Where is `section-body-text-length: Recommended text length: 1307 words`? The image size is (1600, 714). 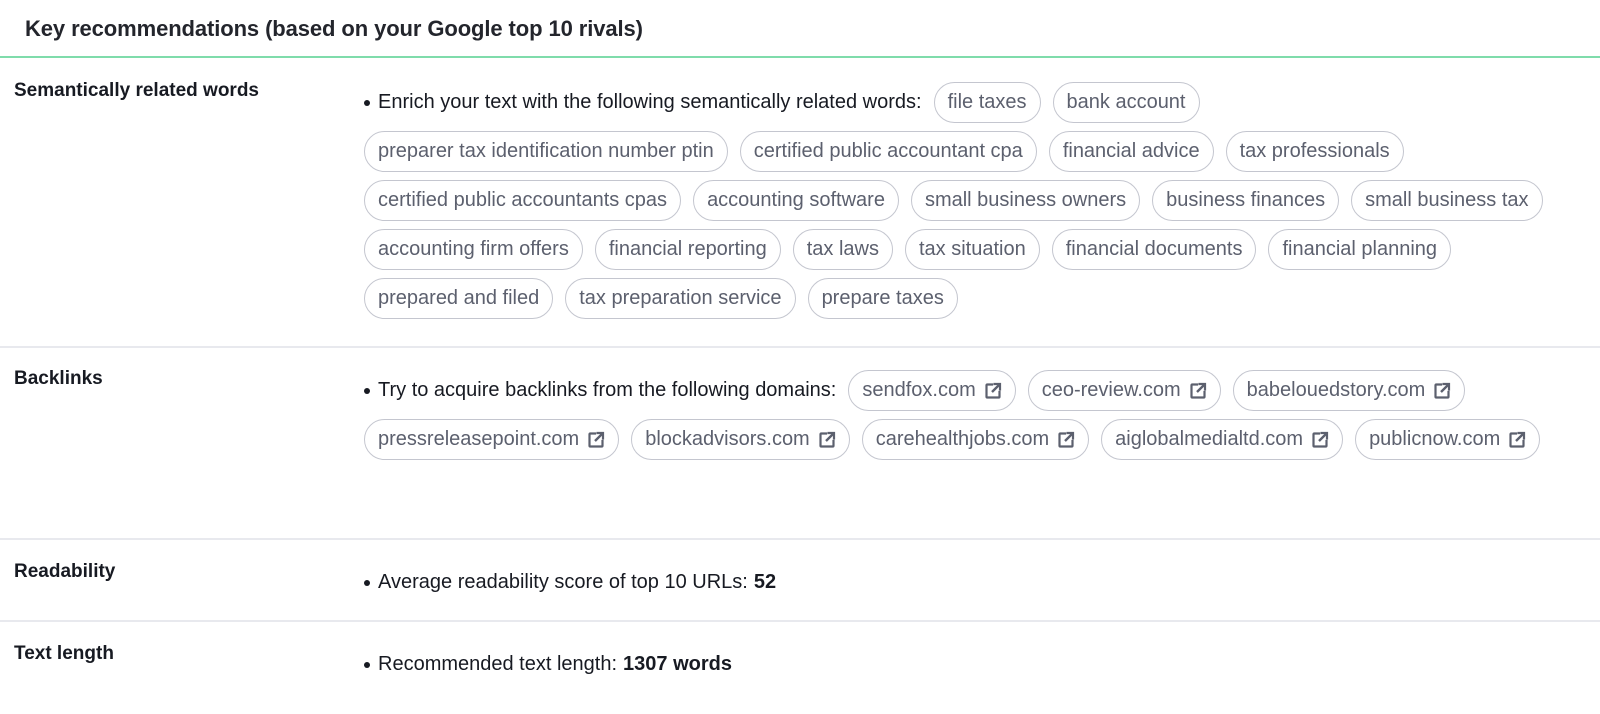 section-body-text-length: Recommended text length: 1307 words is located at coordinates (982, 667).